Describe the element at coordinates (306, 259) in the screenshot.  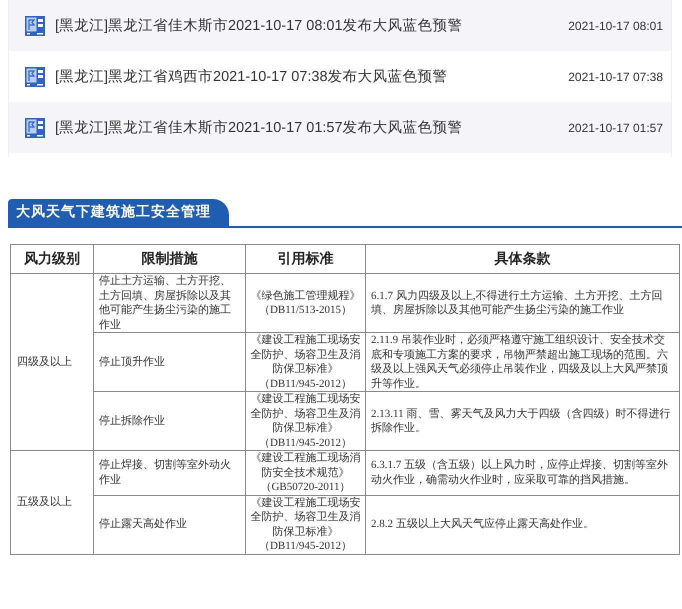
I see `column-header: 引用标准` at that location.